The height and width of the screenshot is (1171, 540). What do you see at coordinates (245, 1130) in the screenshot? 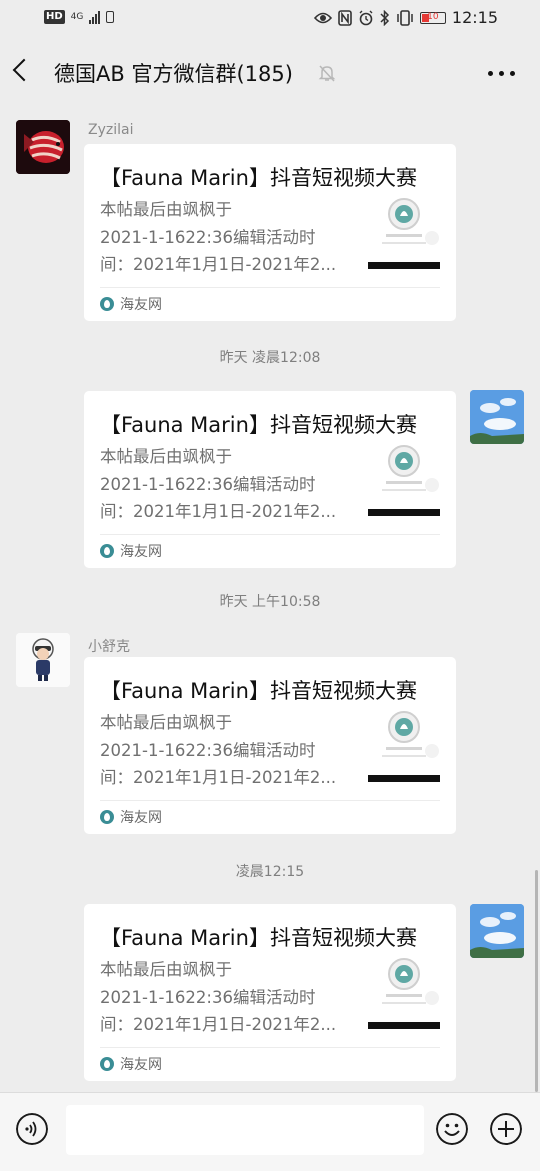
I see `message-input` at bounding box center [245, 1130].